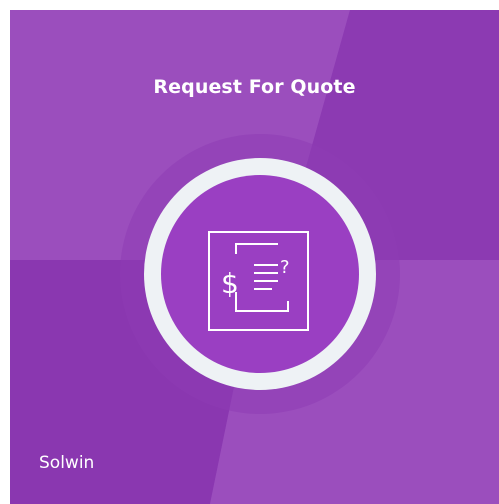 Image resolution: width=499 pixels, height=504 pixels. What do you see at coordinates (254, 87) in the screenshot?
I see `card-title: Request For Quote` at bounding box center [254, 87].